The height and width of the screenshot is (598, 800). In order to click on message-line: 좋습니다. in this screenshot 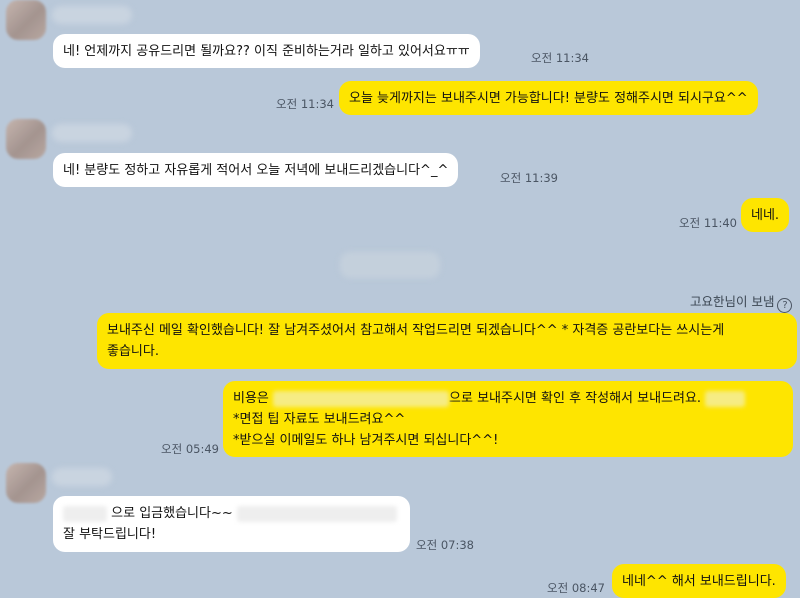, I will do `click(133, 351)`.